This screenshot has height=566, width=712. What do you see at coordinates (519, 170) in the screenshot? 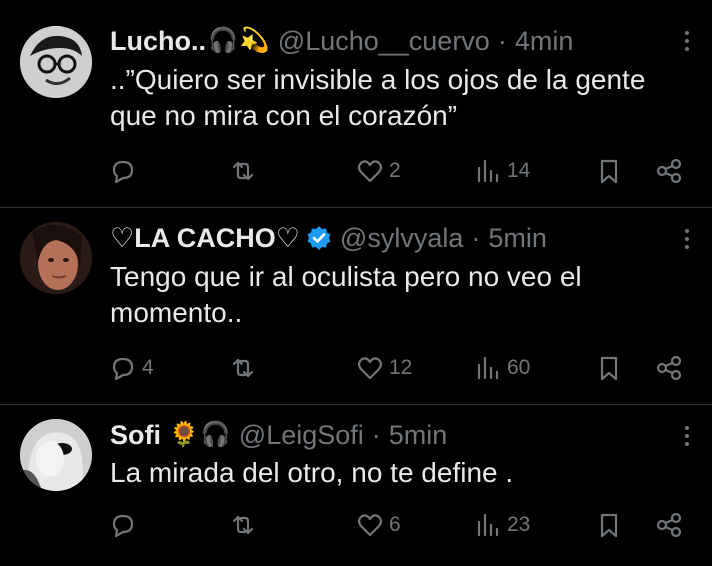
I see `views-count: 14` at bounding box center [519, 170].